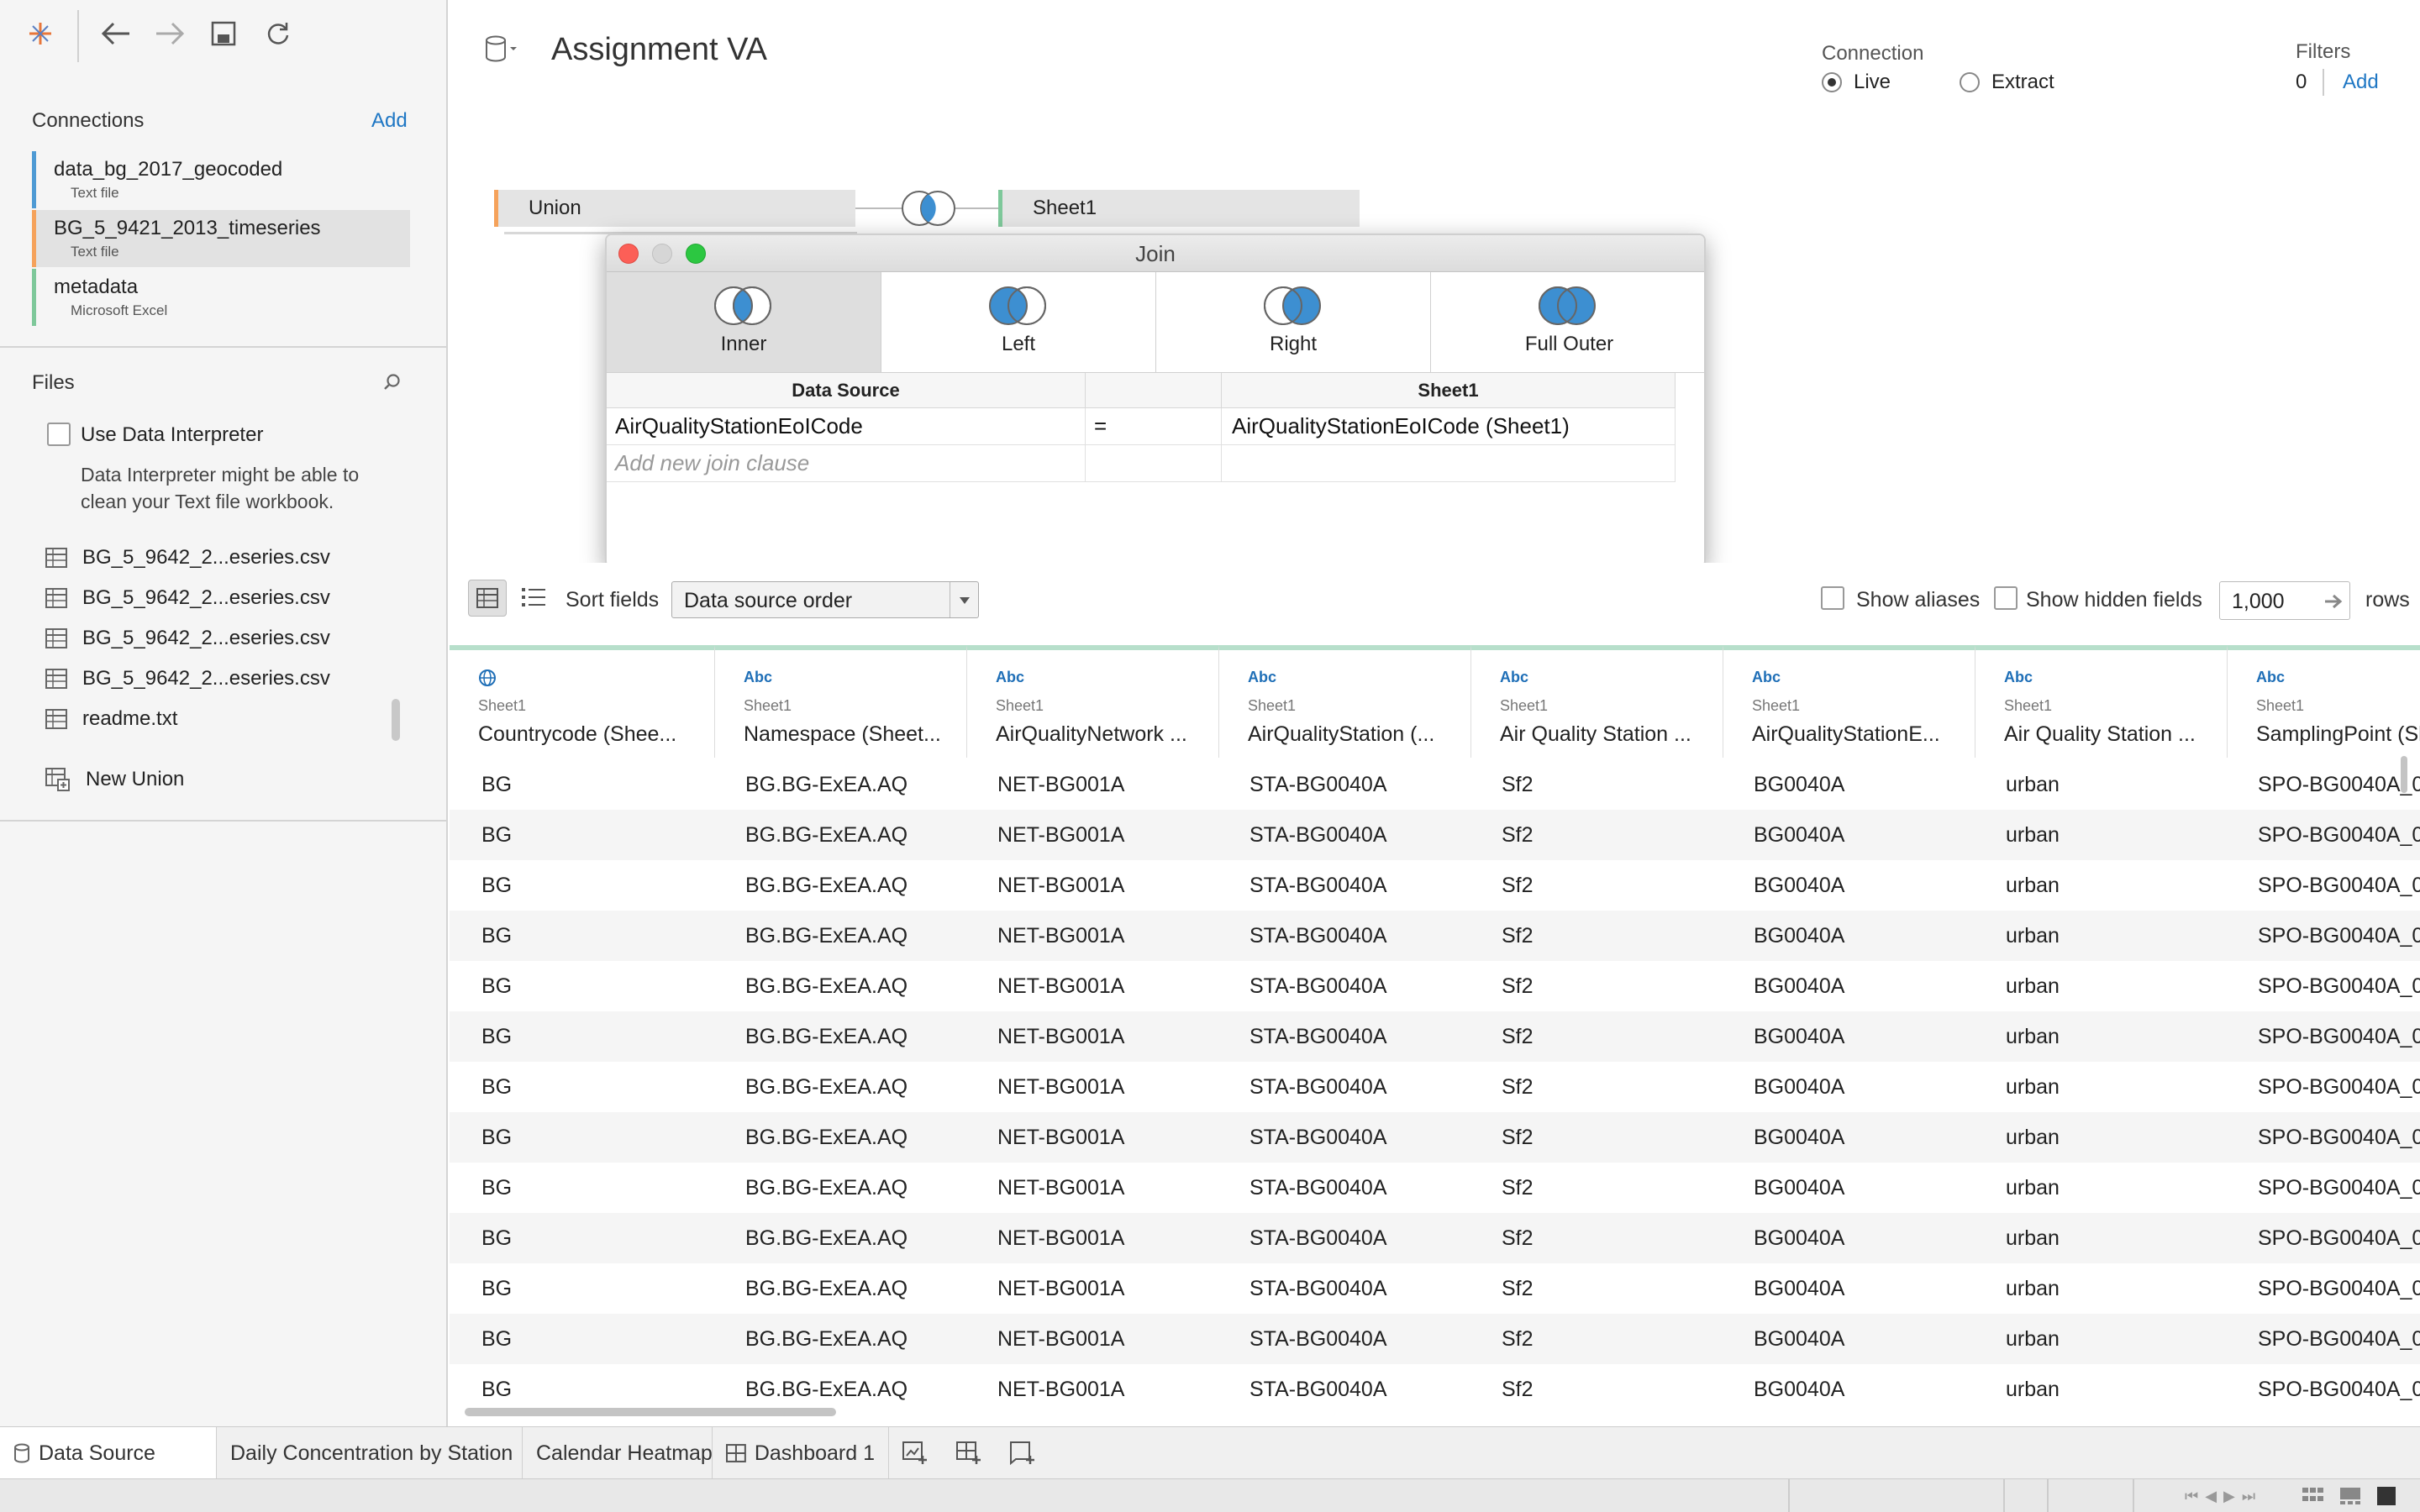 The image size is (2420, 1512). What do you see at coordinates (801, 1453) in the screenshot?
I see `tab-dashboard-1: Dashboard 1` at bounding box center [801, 1453].